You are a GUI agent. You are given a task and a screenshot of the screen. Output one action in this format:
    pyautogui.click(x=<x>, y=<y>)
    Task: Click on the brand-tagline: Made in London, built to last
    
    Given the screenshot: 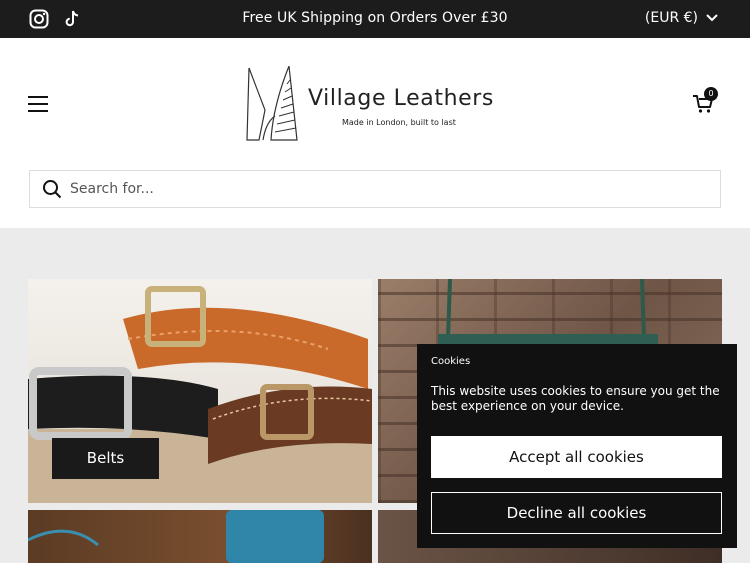 What is the action you would take?
    pyautogui.click(x=399, y=122)
    